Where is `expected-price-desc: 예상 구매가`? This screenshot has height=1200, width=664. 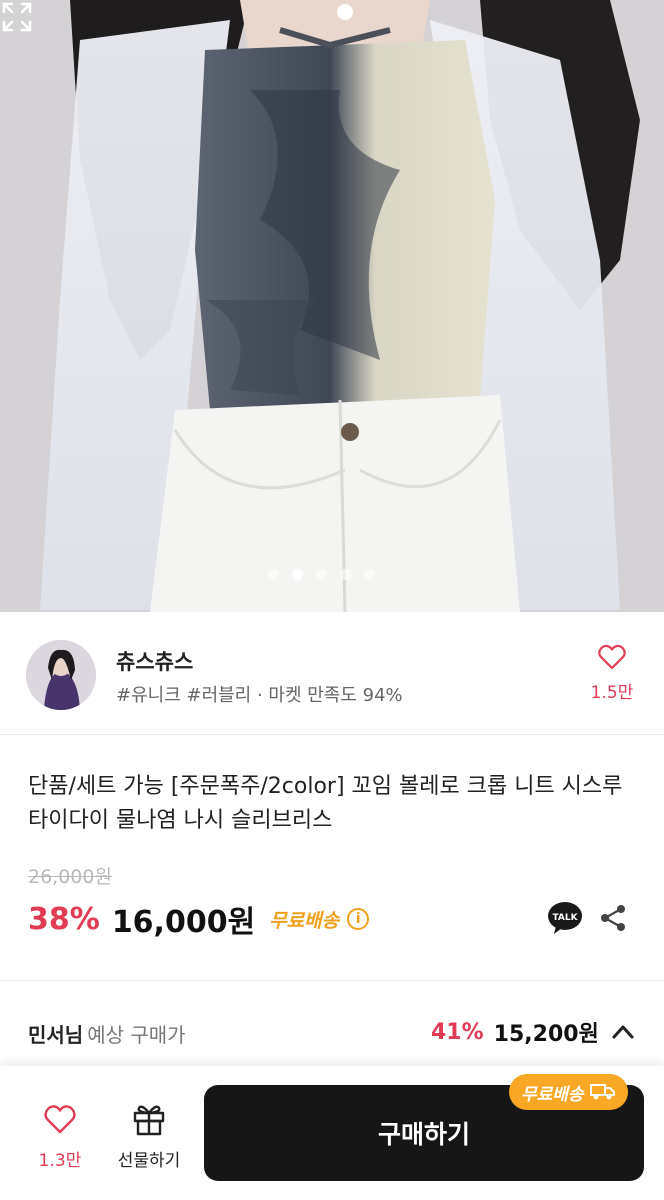
expected-price-desc: 예상 구매가 is located at coordinates (136, 1035).